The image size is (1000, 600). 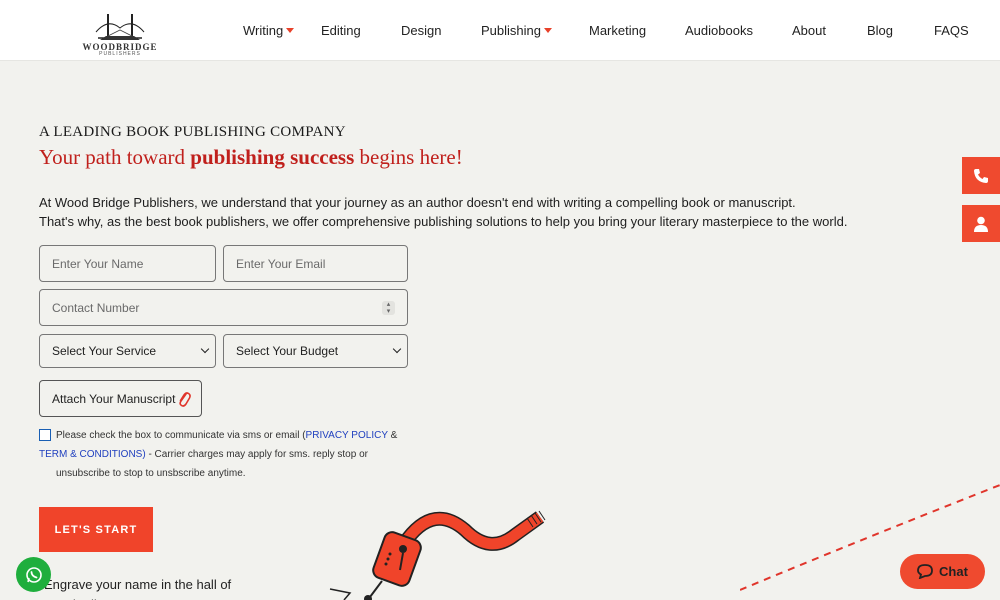 What do you see at coordinates (104, 351) in the screenshot?
I see `service-select-value: Select Your Service` at bounding box center [104, 351].